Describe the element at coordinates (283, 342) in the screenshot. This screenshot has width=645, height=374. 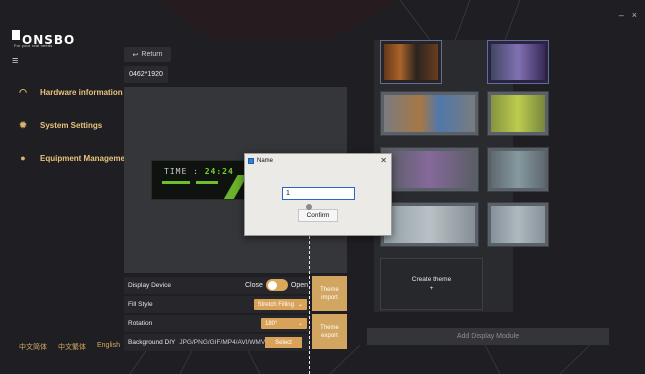
I see `select-background-button: Select` at that location.